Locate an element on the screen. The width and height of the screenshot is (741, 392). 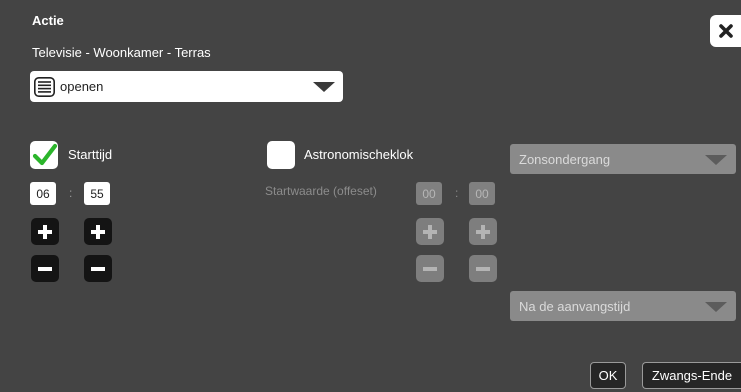
astronomischeklok-checkbox is located at coordinates (281, 155).